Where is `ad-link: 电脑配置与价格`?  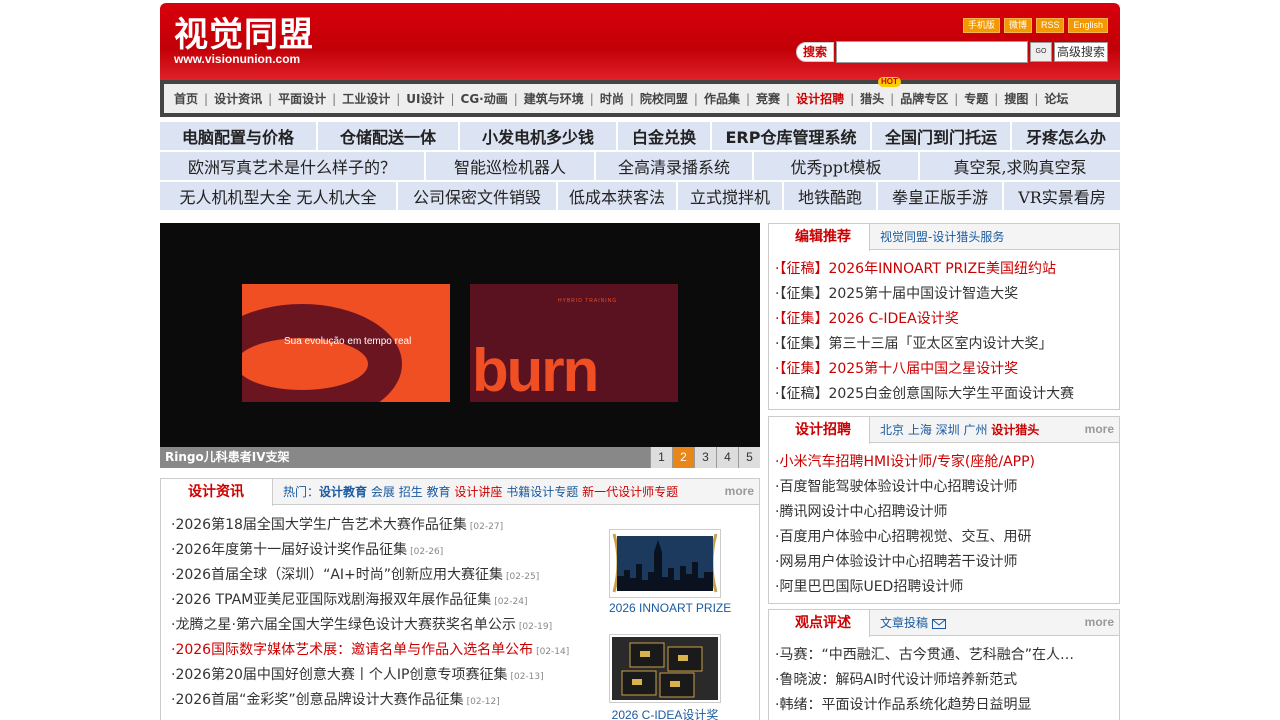 ad-link: 电脑配置与价格 is located at coordinates (238, 136).